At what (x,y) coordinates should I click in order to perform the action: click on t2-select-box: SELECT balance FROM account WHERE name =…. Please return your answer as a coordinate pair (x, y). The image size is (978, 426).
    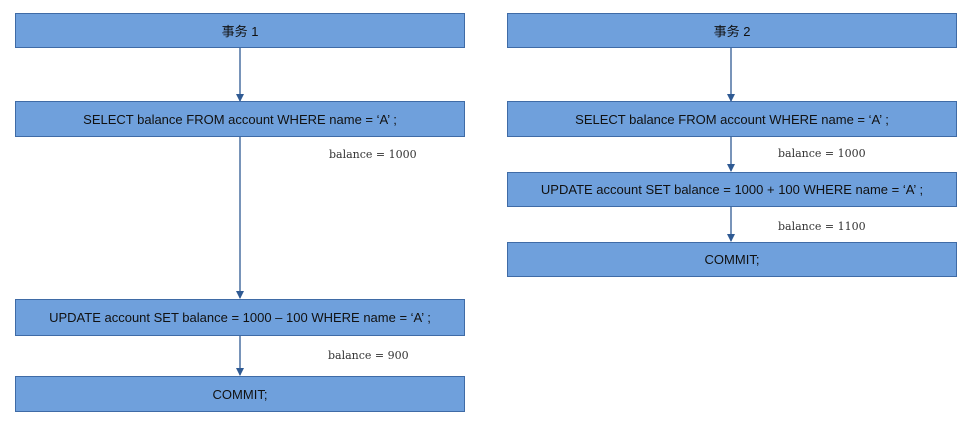
    Looking at the image, I should click on (732, 119).